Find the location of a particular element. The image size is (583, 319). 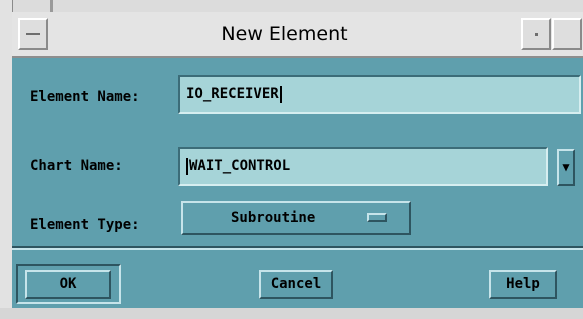

chevron-down-icon: ▼ is located at coordinates (566, 167).